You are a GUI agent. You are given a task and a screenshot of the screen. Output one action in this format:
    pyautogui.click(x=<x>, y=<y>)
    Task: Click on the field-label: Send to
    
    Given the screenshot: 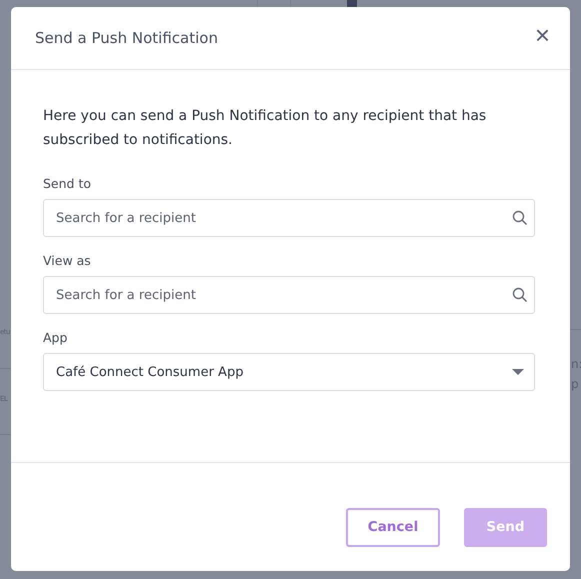 What is the action you would take?
    pyautogui.click(x=67, y=183)
    